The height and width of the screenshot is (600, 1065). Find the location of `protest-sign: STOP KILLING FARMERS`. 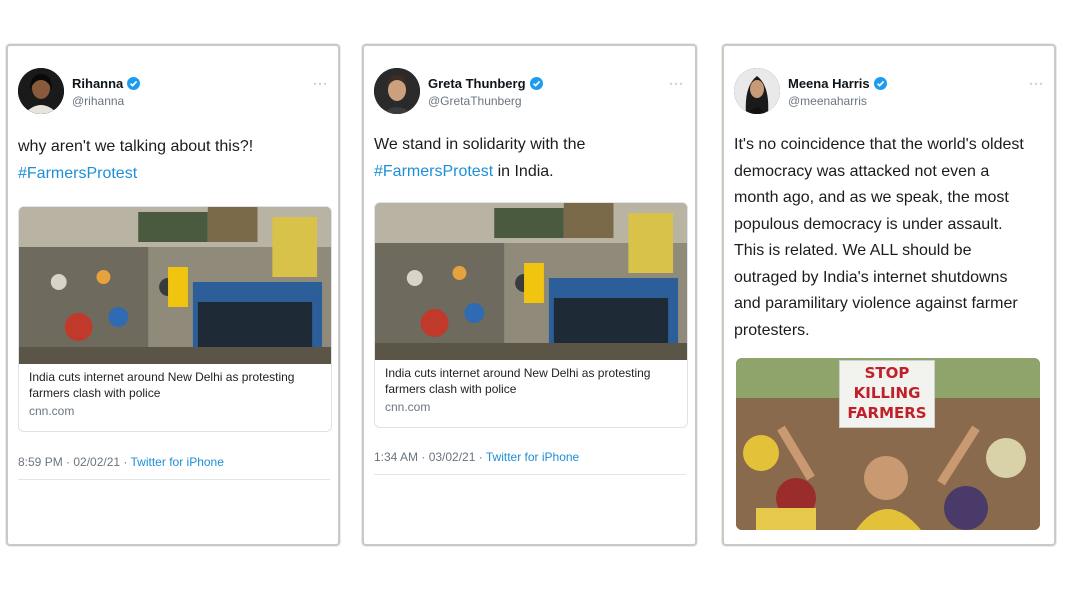

protest-sign: STOP KILLING FARMERS is located at coordinates (887, 394).